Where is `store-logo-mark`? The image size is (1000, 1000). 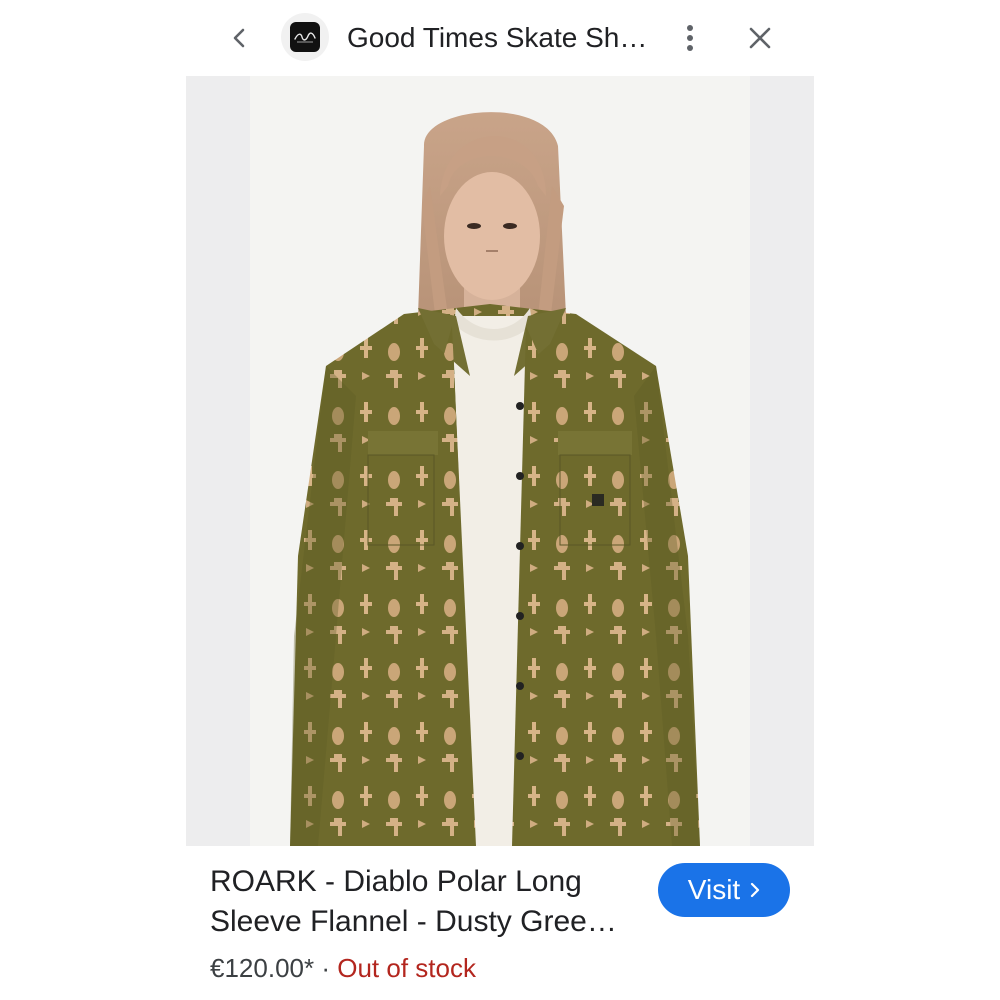 store-logo-mark is located at coordinates (305, 37).